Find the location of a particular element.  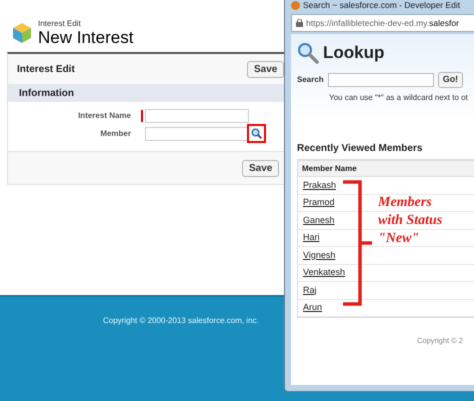

address-bar: https://infallibletechie-dev-ed.my.salesfor is located at coordinates (382, 23).